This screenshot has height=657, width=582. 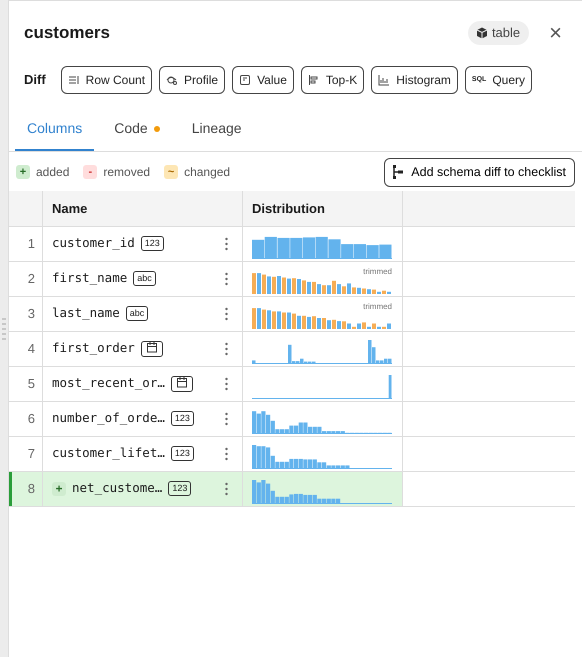 I want to click on list-icon, so click(x=74, y=80).